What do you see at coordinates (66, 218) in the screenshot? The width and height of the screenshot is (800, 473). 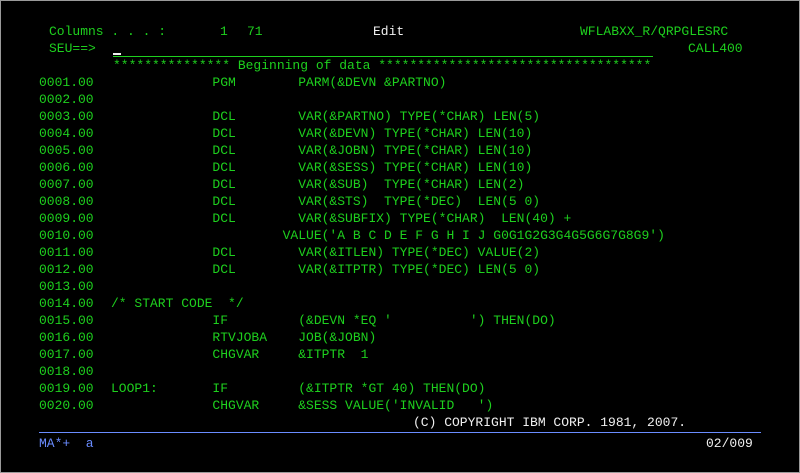 I see `line-sequence-number: 0009.00` at bounding box center [66, 218].